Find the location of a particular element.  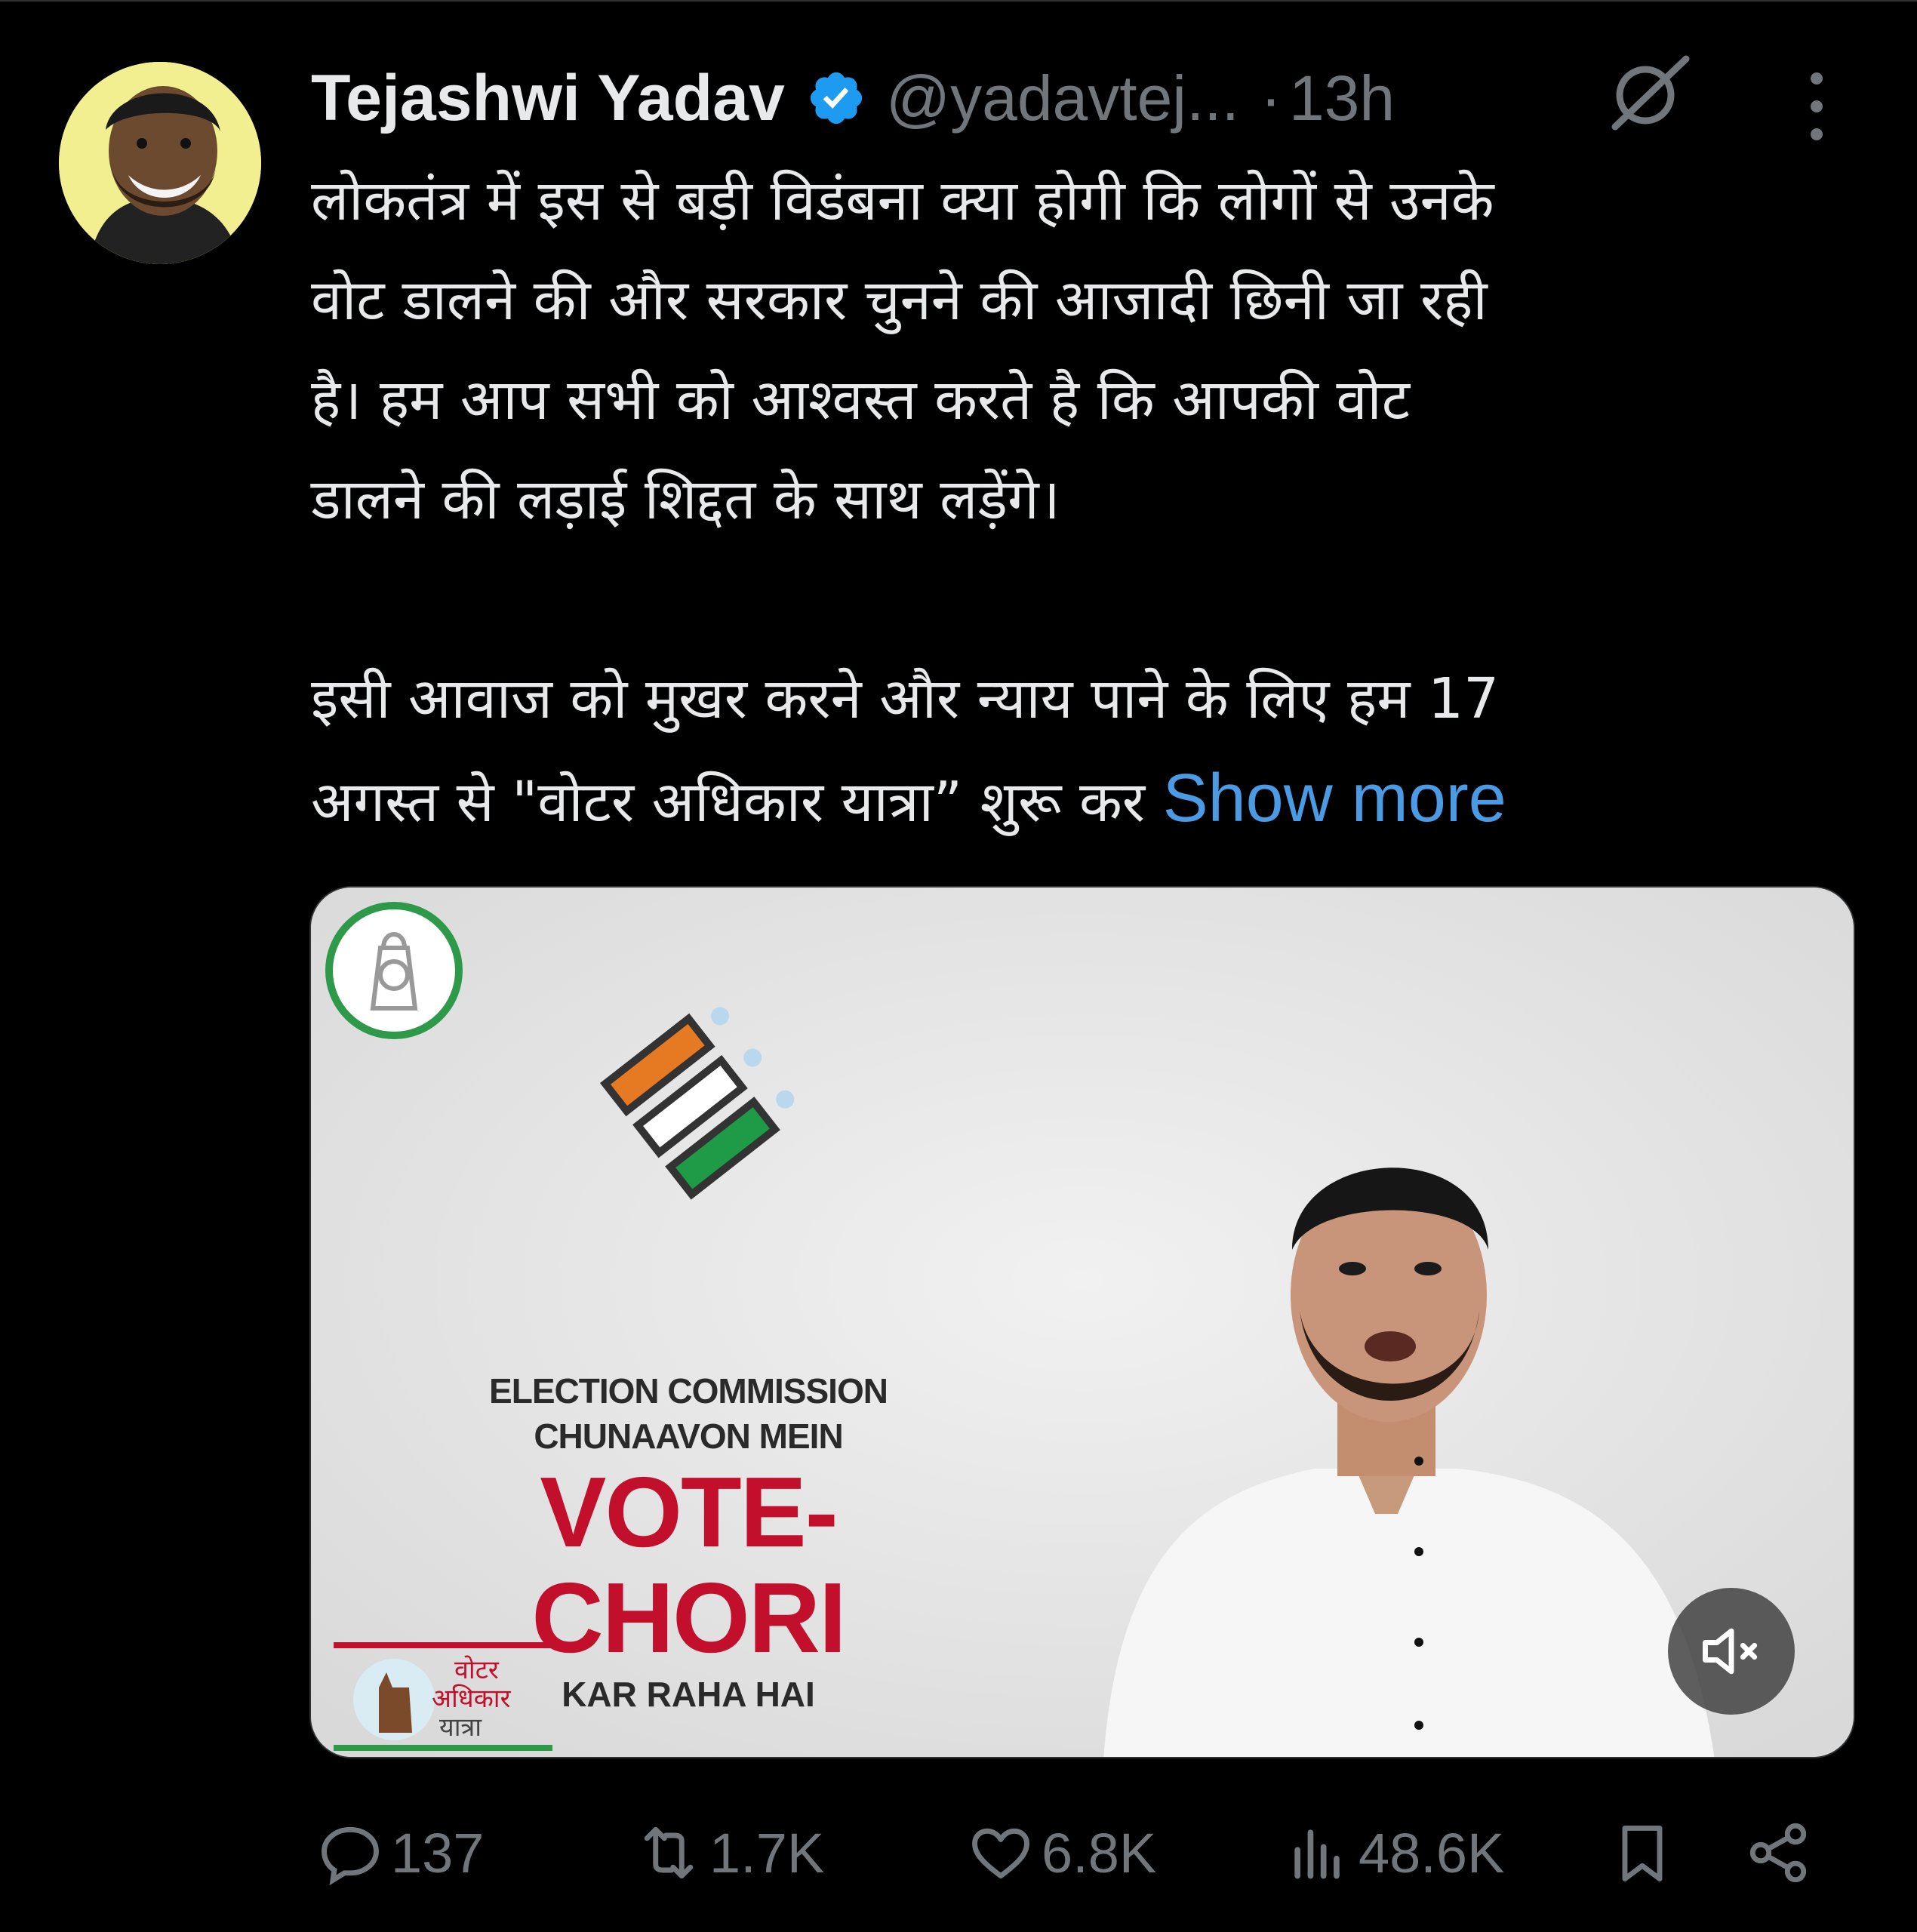

avatar is located at coordinates (160, 163).